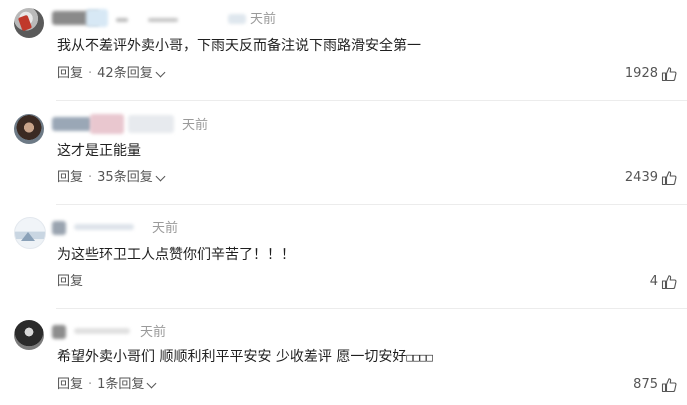 The height and width of the screenshot is (405, 687). I want to click on like-control: 1928, so click(651, 74).